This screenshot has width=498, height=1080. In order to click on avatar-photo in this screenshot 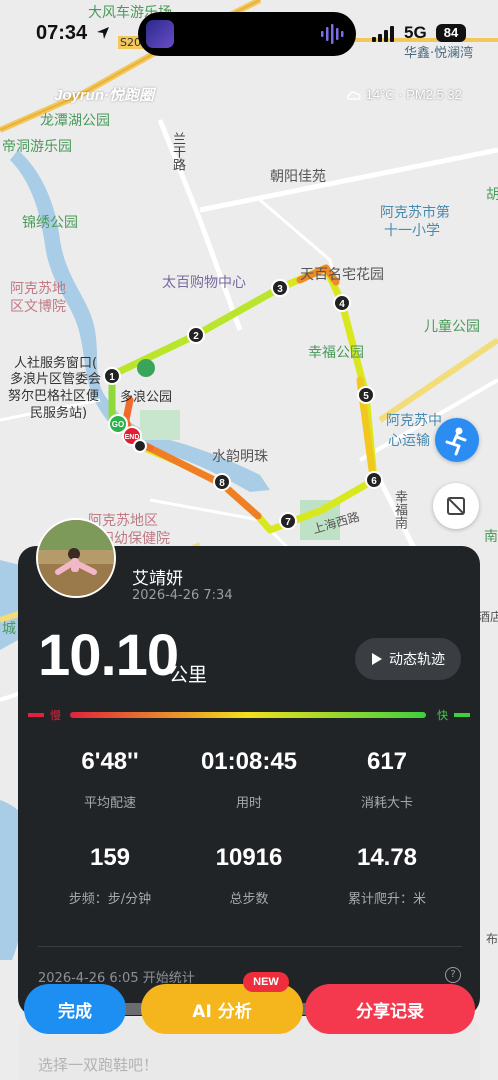, I will do `click(76, 558)`.